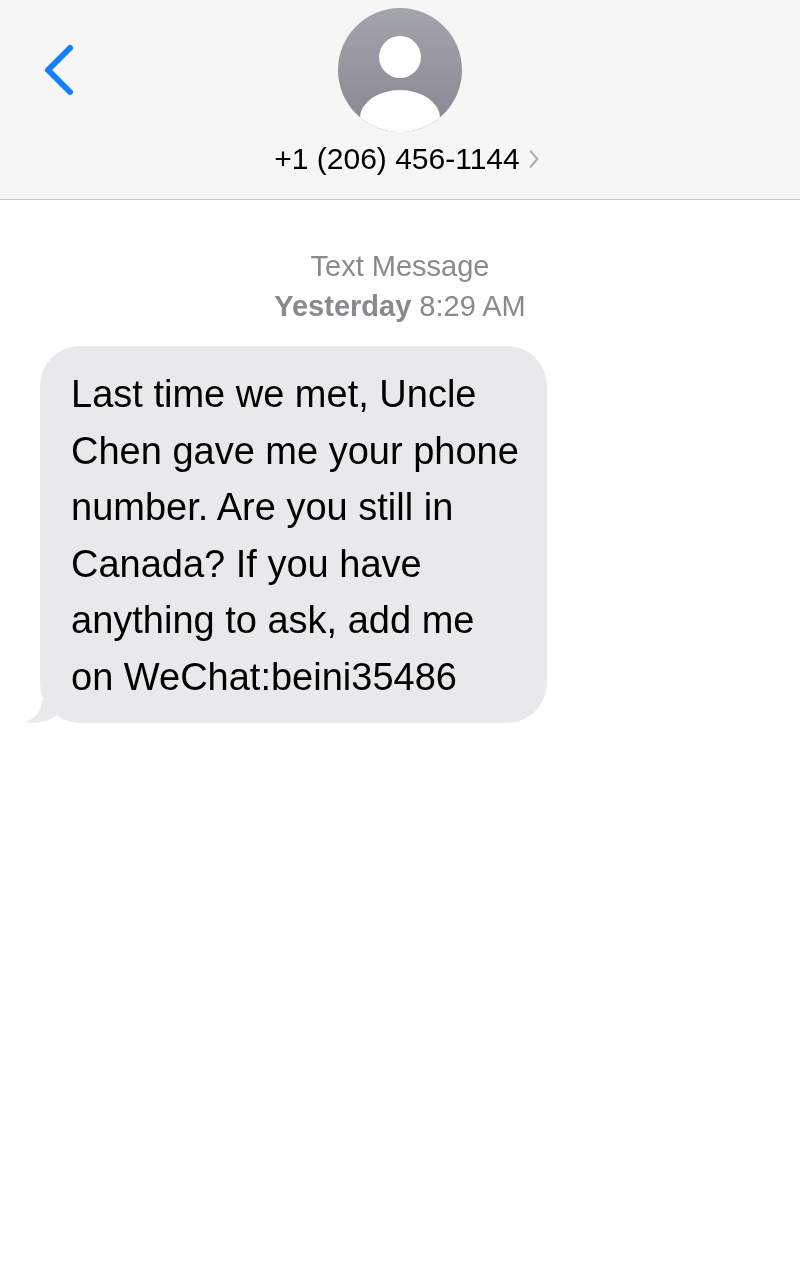  Describe the element at coordinates (400, 266) in the screenshot. I see `service-label: Text Message` at that location.